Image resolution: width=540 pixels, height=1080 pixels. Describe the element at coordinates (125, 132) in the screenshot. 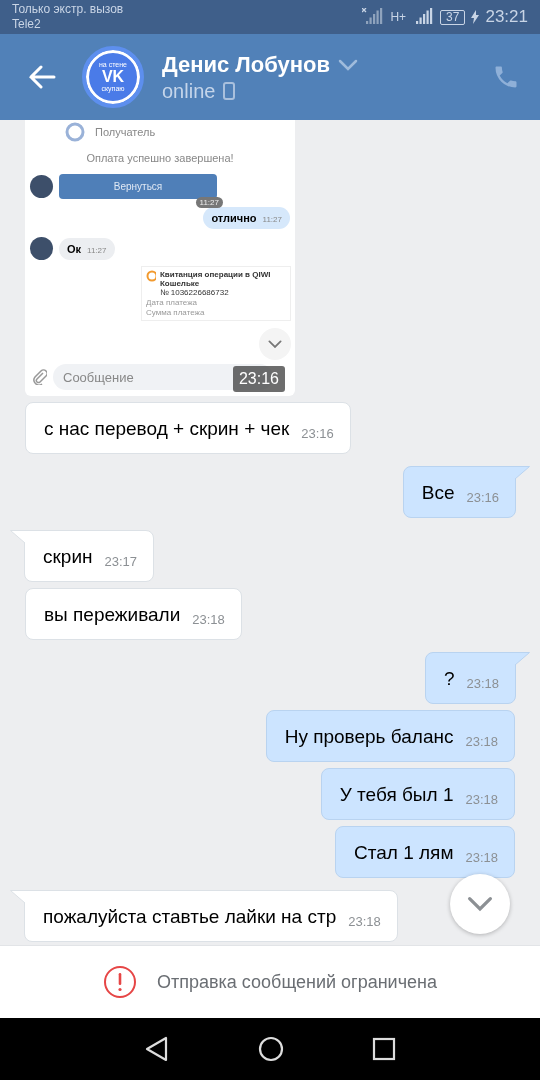

I see `recipient-label: Получатель` at that location.